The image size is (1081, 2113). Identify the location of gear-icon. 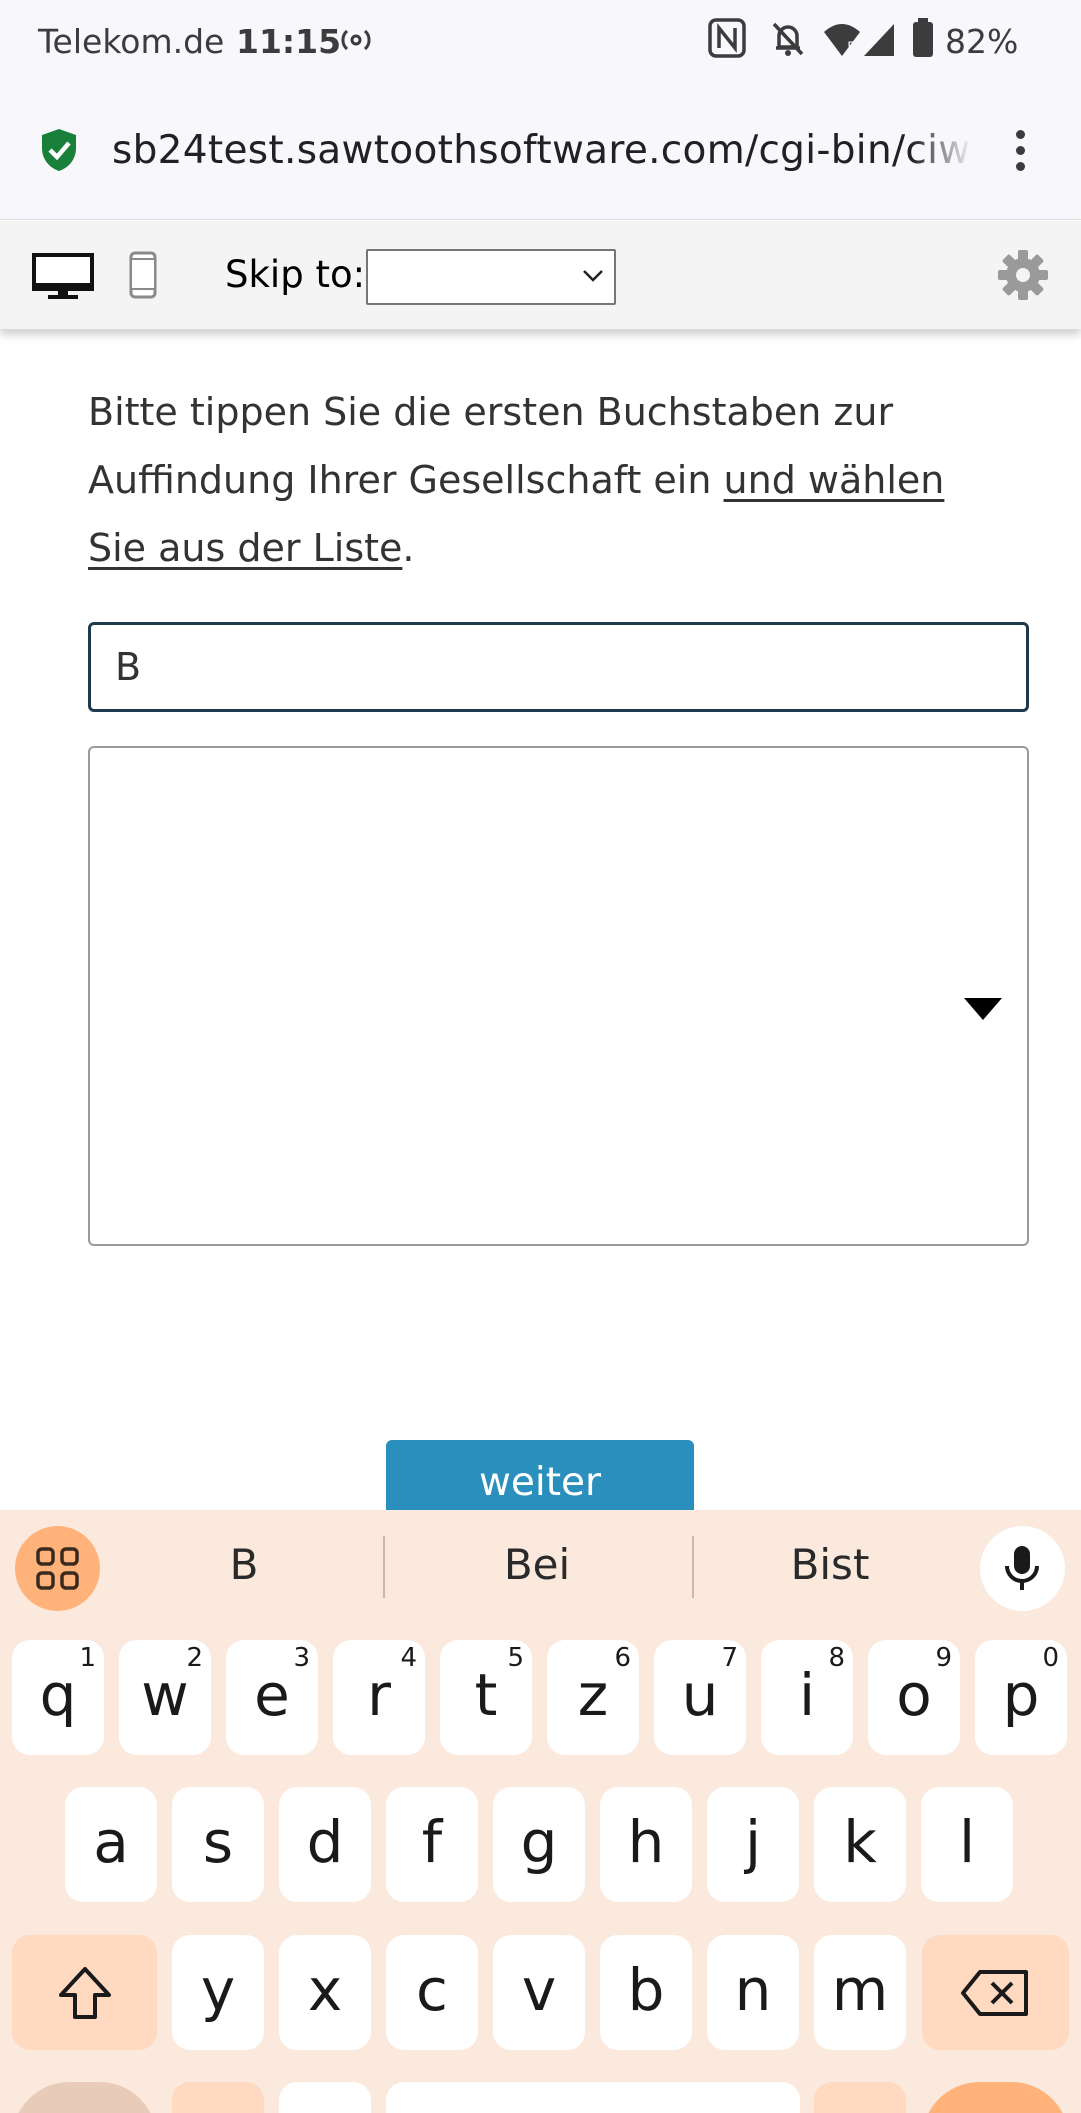
(1023, 275).